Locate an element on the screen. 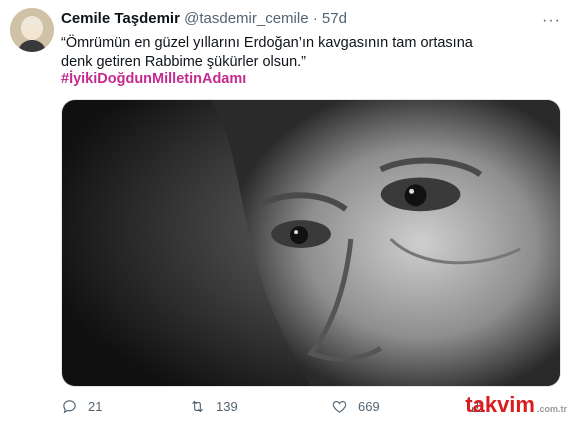 The image size is (571, 426). more-options-icon: ··· is located at coordinates (551, 21).